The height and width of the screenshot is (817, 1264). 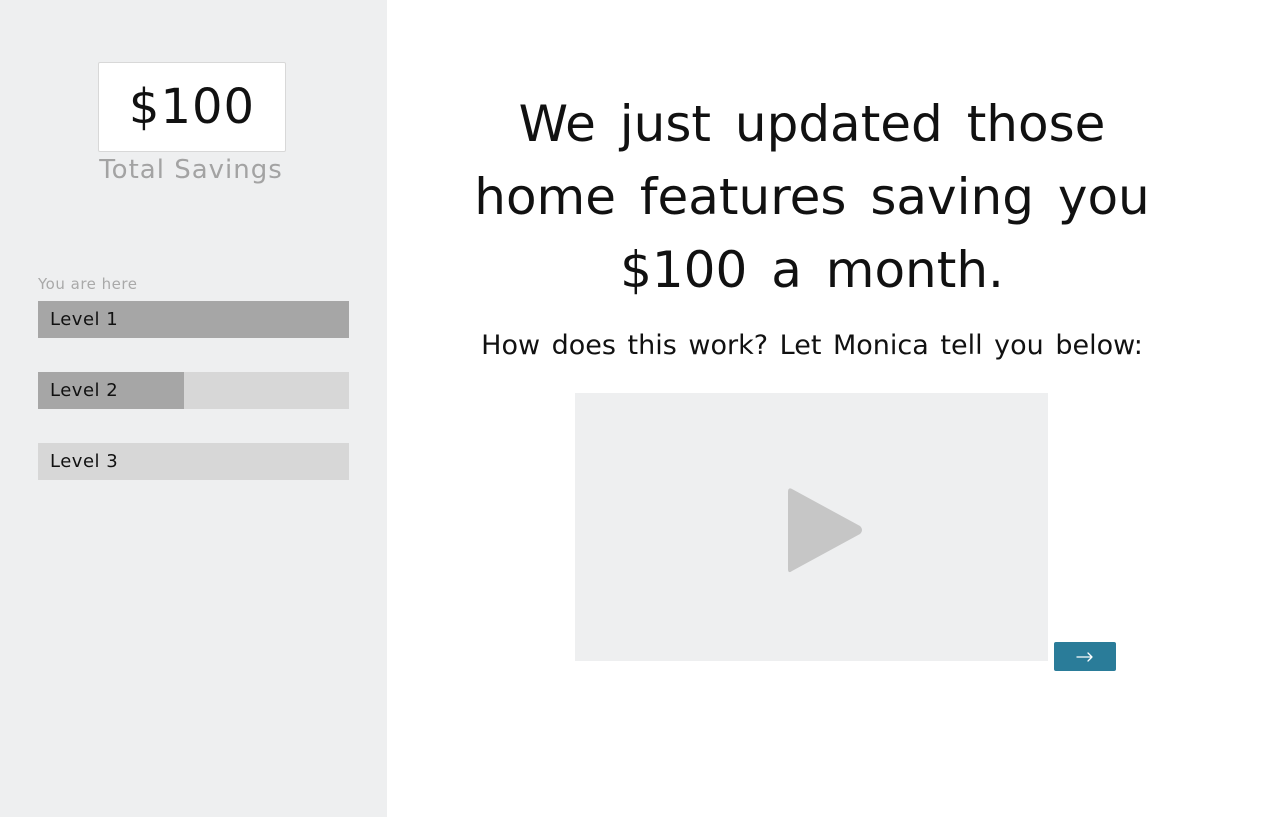 I want to click on total-savings-amount: $100, so click(x=192, y=107).